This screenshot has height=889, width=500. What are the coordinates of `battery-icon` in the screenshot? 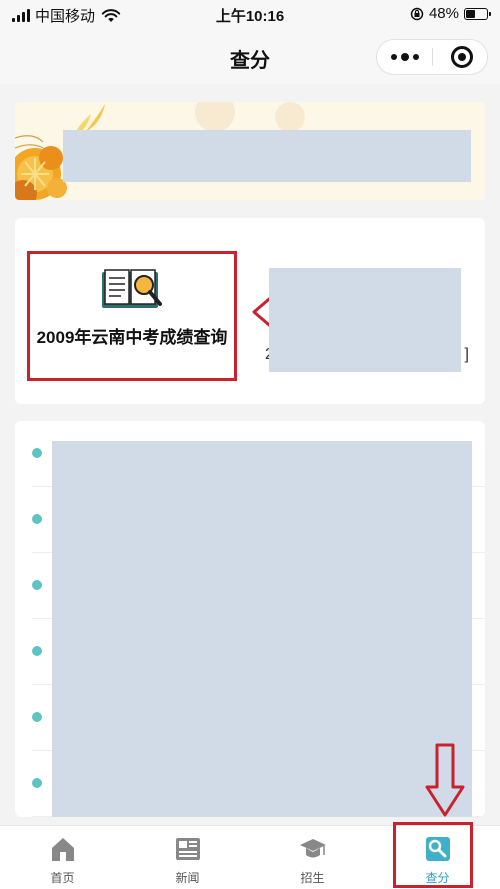 It's located at (477, 13).